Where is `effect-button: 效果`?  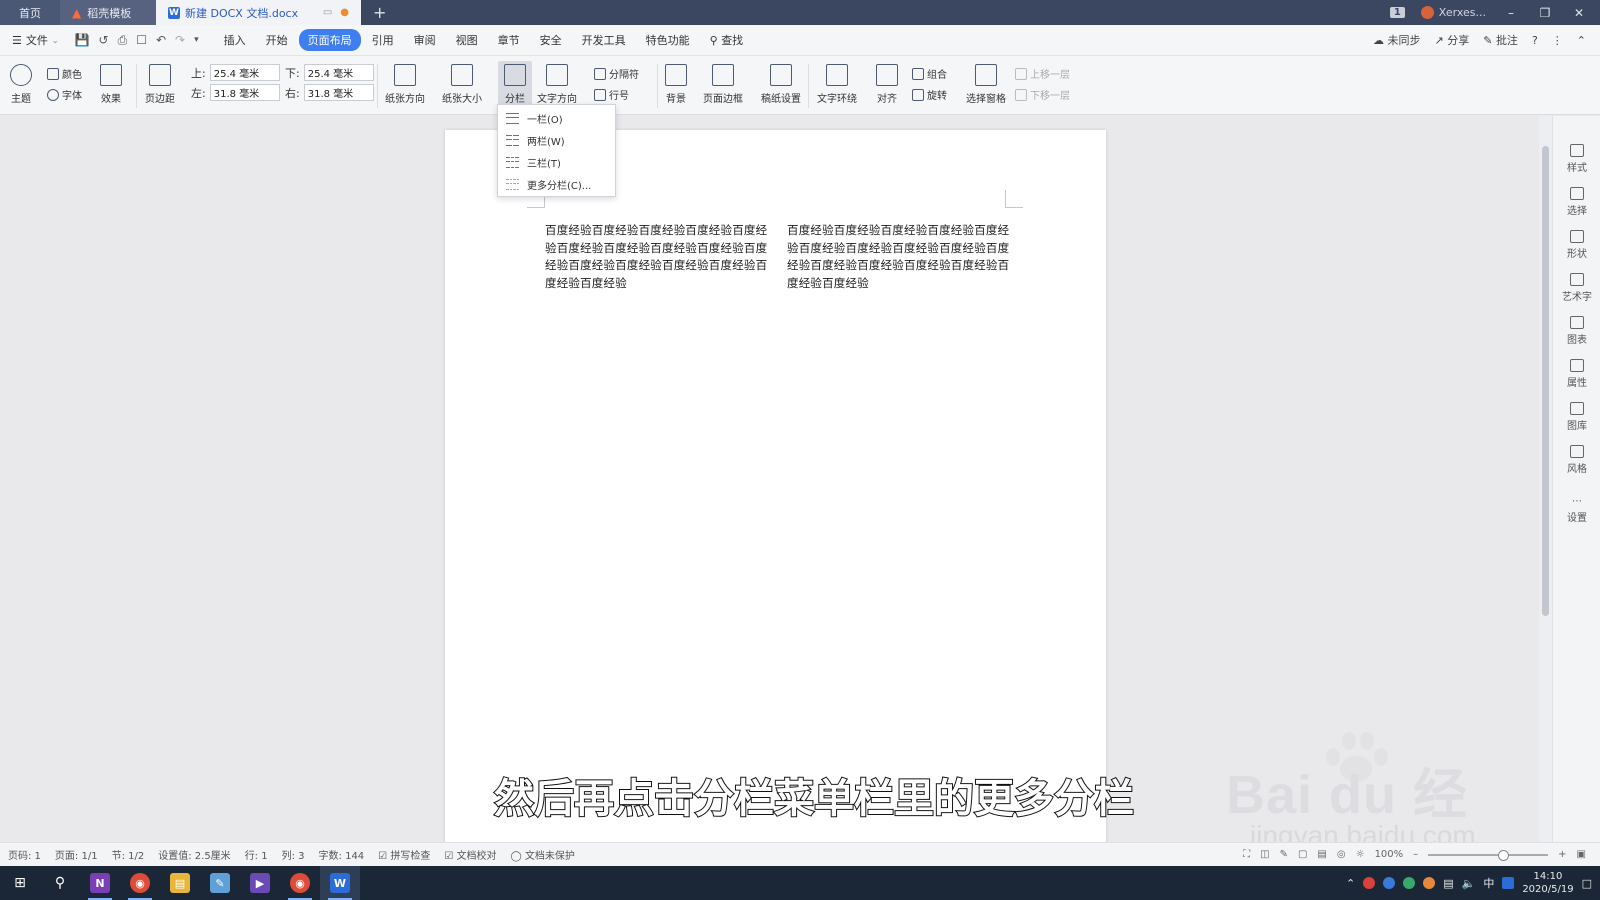 effect-button: 效果 is located at coordinates (111, 80).